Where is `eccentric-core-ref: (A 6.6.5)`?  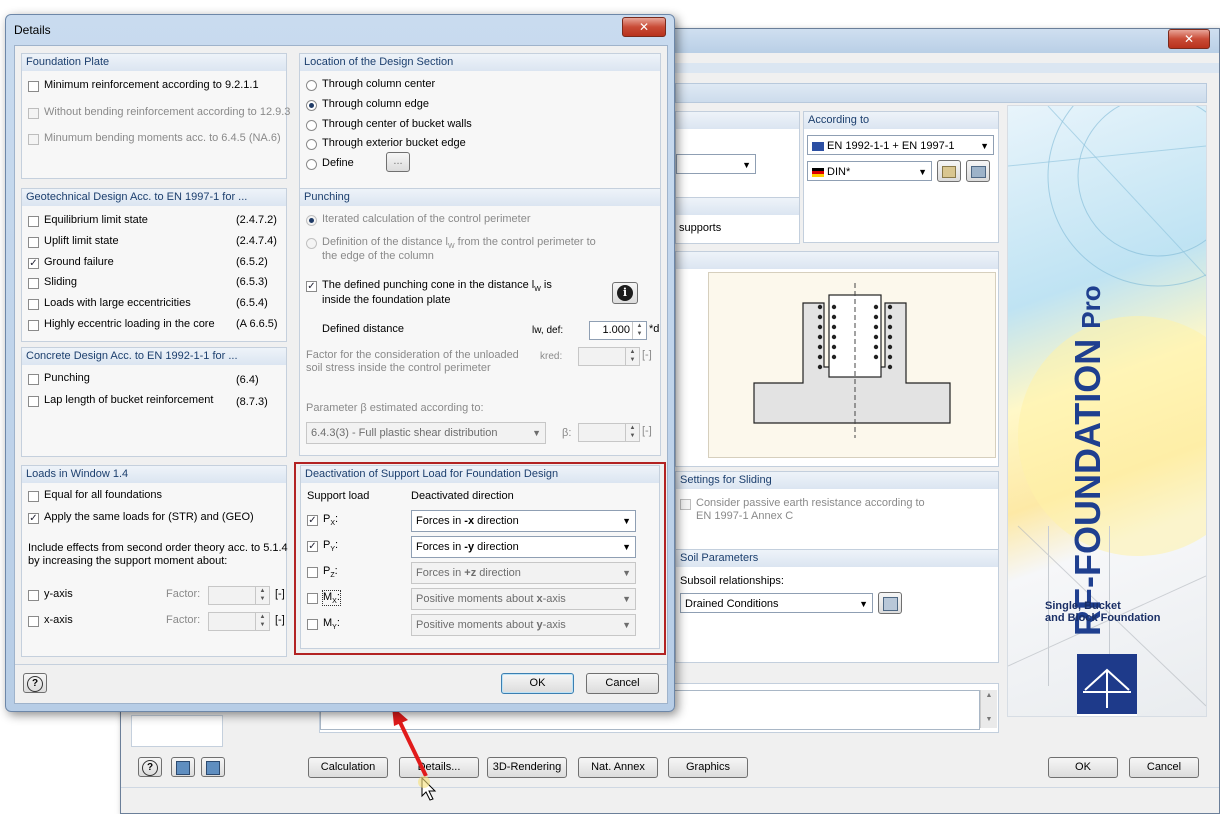
eccentric-core-ref: (A 6.6.5) is located at coordinates (257, 324).